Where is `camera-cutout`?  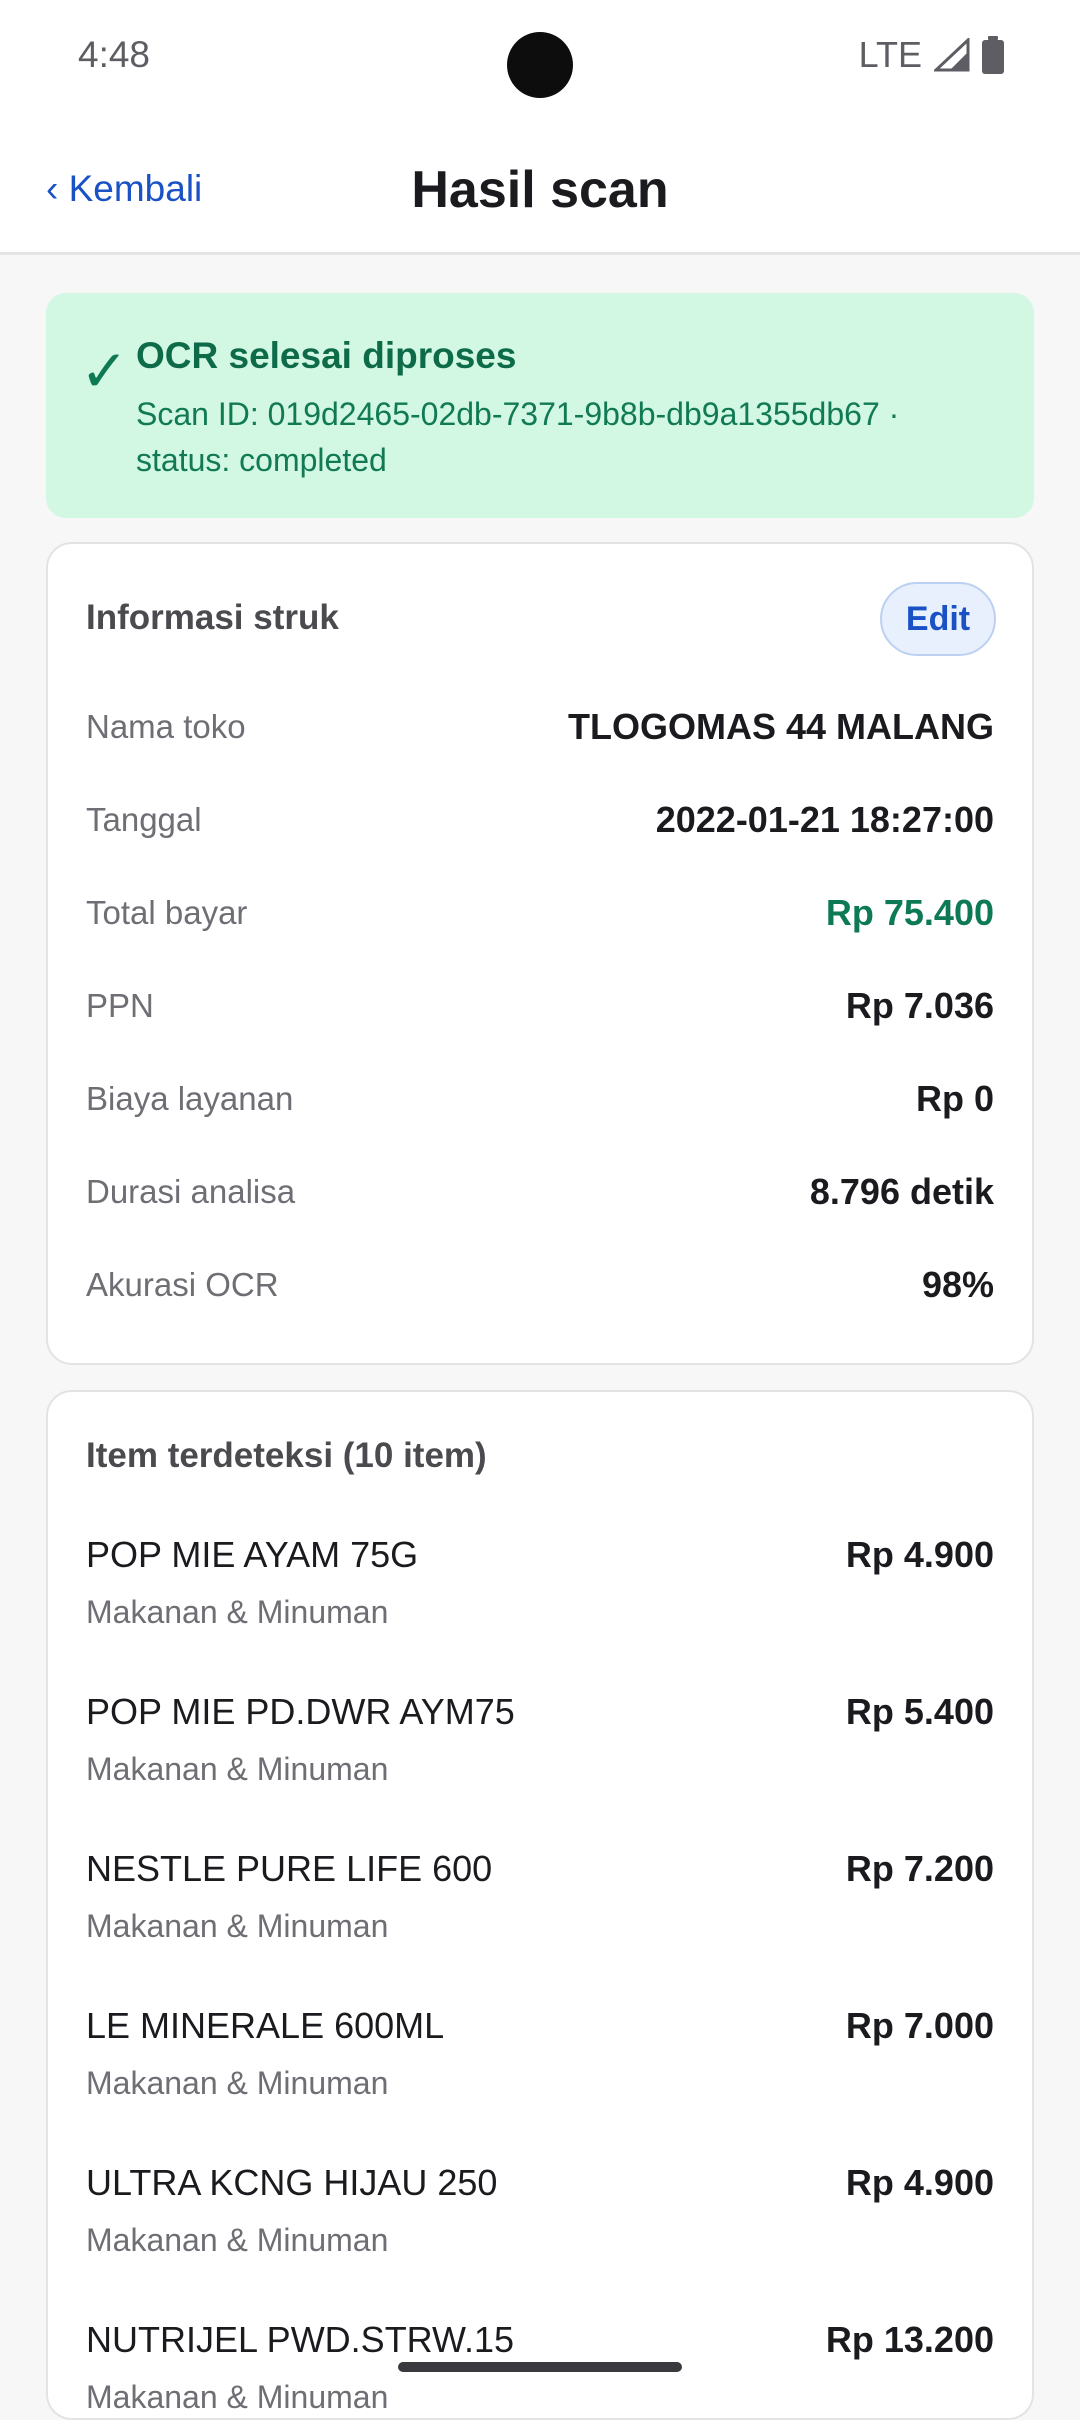 camera-cutout is located at coordinates (540, 65).